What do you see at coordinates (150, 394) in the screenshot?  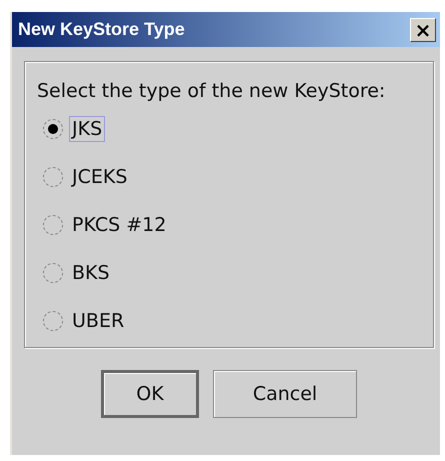 I see `ok-button: OK` at bounding box center [150, 394].